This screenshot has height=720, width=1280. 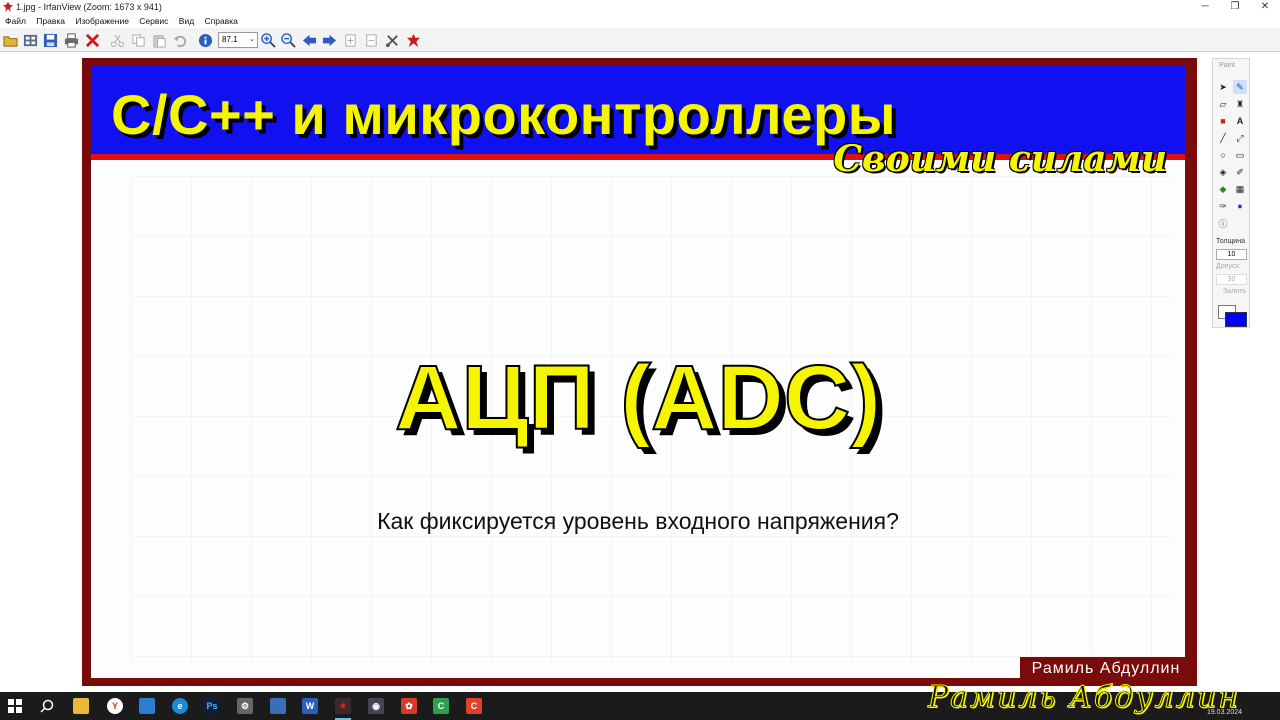 What do you see at coordinates (1231, 254) in the screenshot?
I see `thickness-spinner: 10` at bounding box center [1231, 254].